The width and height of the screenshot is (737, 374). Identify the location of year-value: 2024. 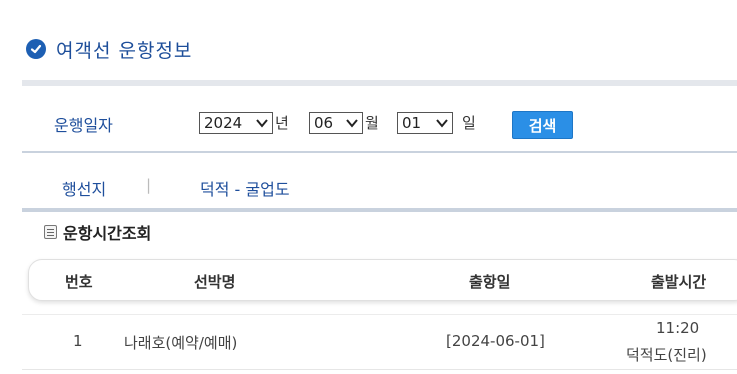
(223, 123).